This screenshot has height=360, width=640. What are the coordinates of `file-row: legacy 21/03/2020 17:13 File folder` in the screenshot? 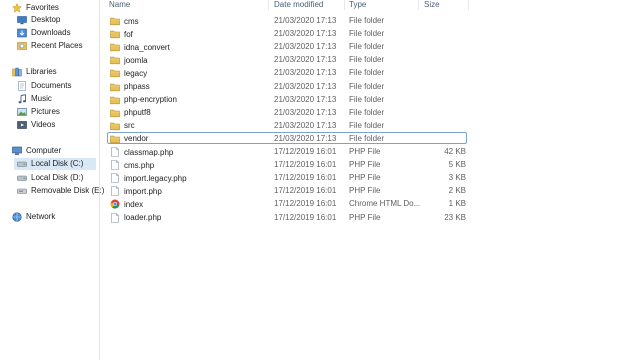 It's located at (287, 72).